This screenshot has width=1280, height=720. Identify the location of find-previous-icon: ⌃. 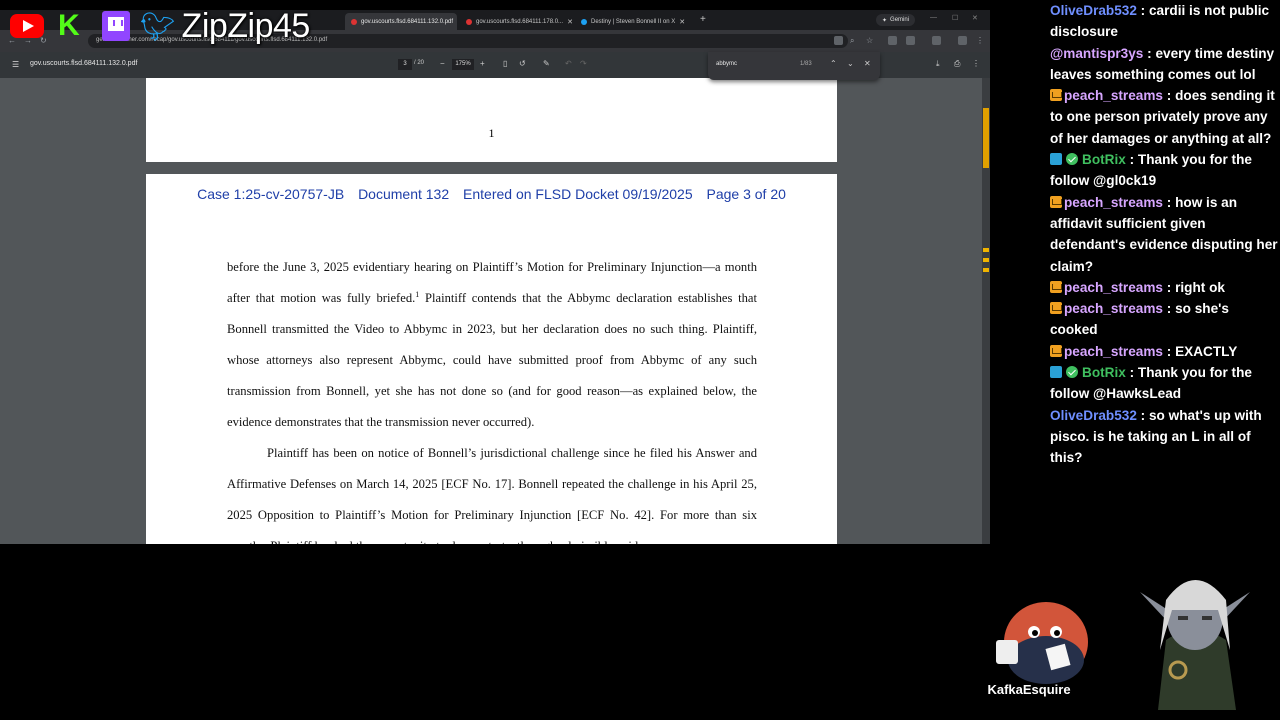
(833, 63).